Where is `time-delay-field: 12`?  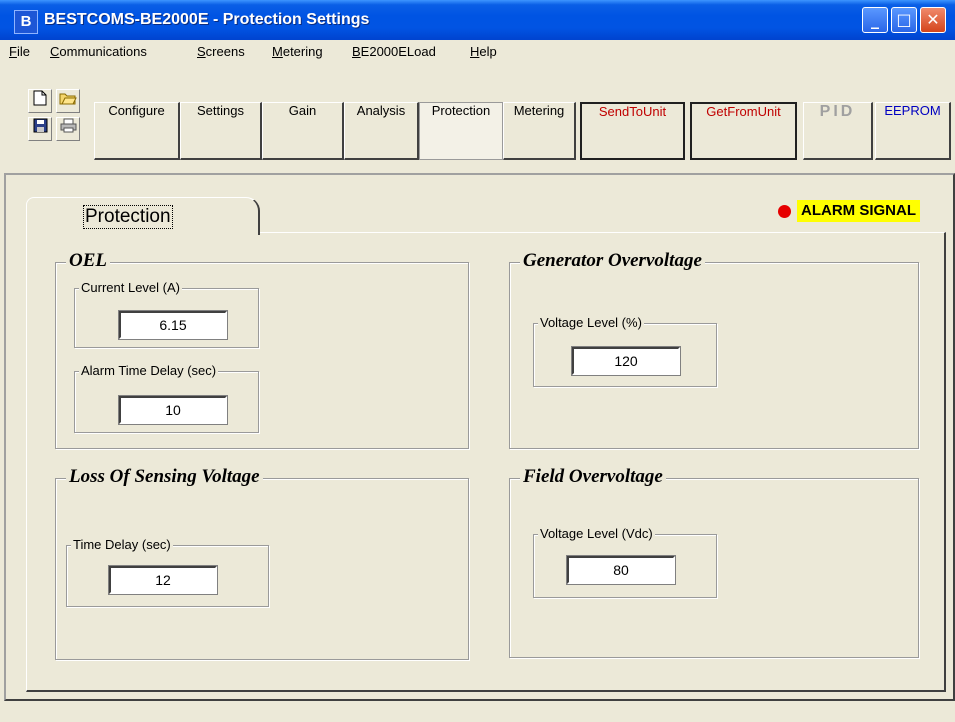 time-delay-field: 12 is located at coordinates (163, 580).